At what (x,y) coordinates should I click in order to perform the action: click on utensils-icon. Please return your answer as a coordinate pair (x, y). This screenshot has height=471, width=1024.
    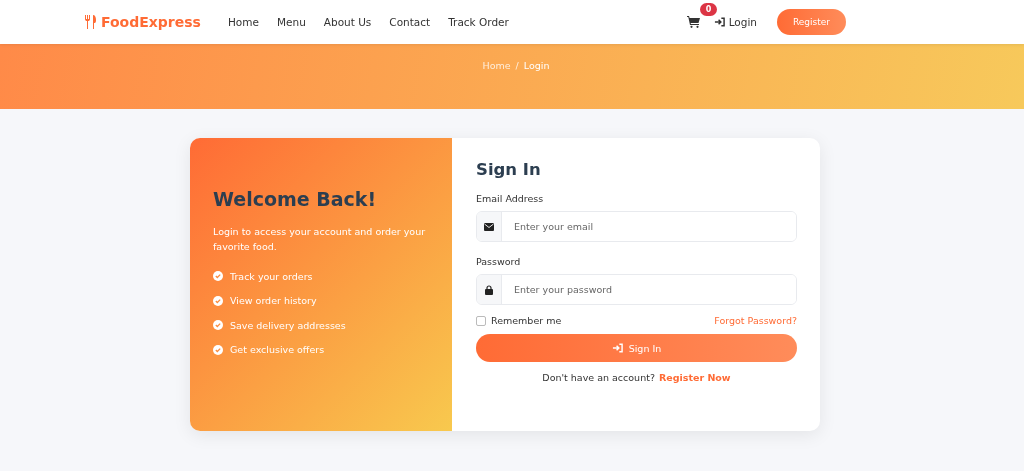
    Looking at the image, I should click on (90, 22).